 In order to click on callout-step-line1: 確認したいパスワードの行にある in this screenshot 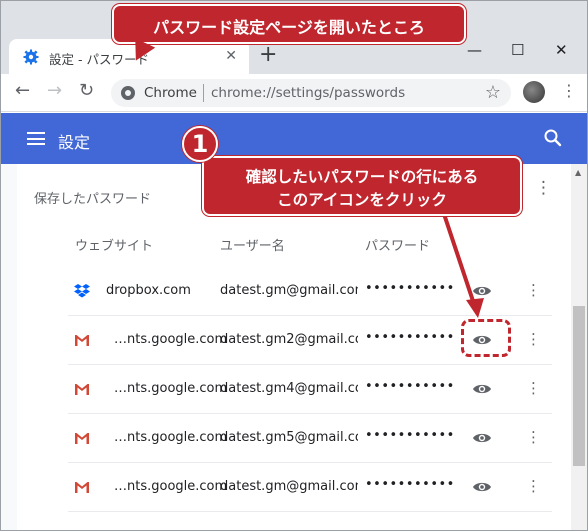, I will do `click(362, 177)`.